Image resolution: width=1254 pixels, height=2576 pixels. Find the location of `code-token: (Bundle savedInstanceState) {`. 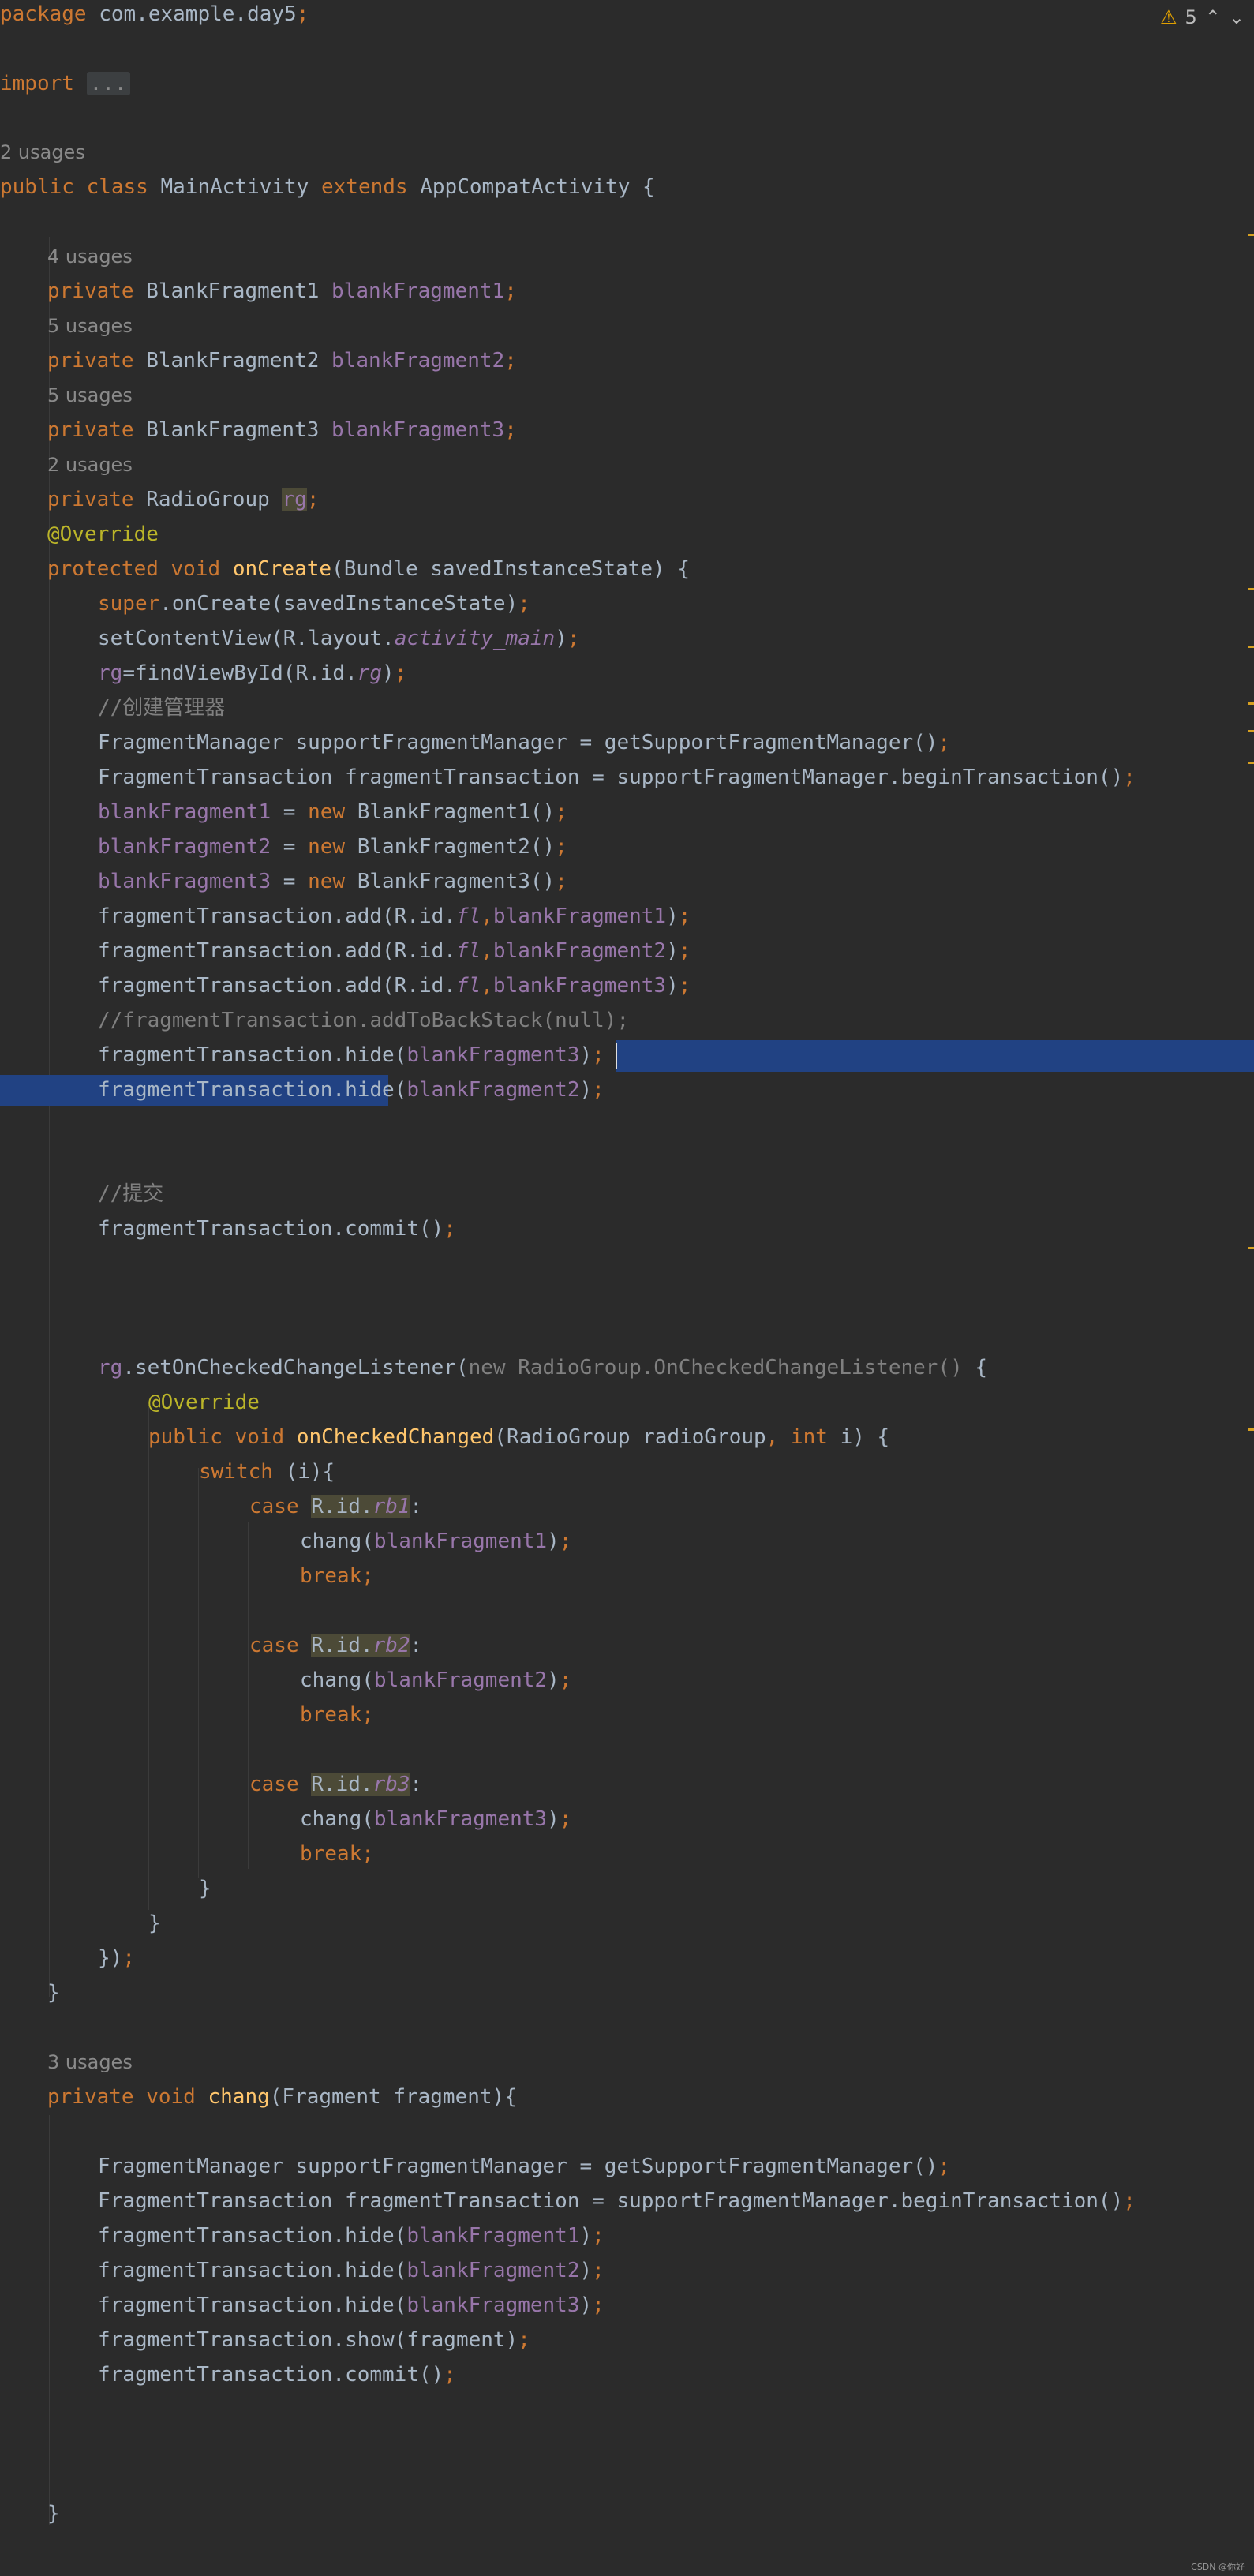

code-token: (Bundle savedInstanceState) { is located at coordinates (511, 569).